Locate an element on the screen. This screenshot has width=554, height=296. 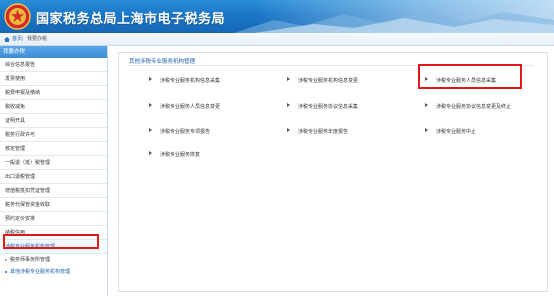
service-link: 涉税专业服务协议信息变更及终止 is located at coordinates (468, 107).